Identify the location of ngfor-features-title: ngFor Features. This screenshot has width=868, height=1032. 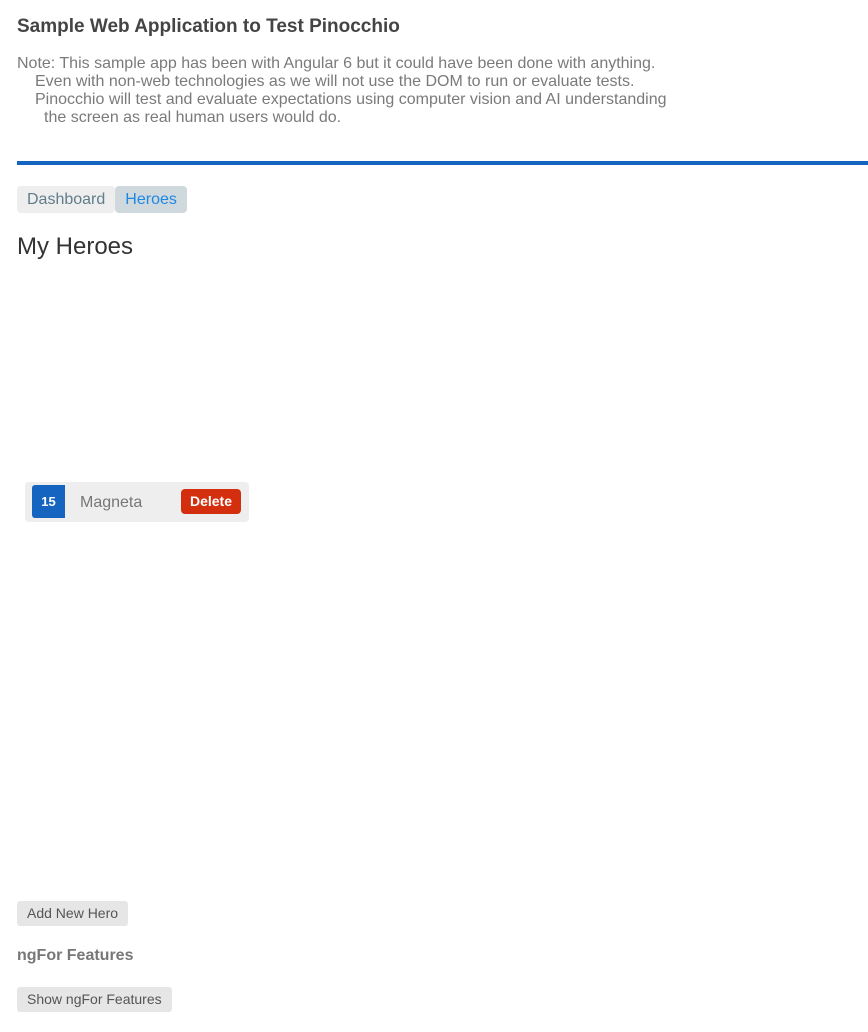
(75, 955).